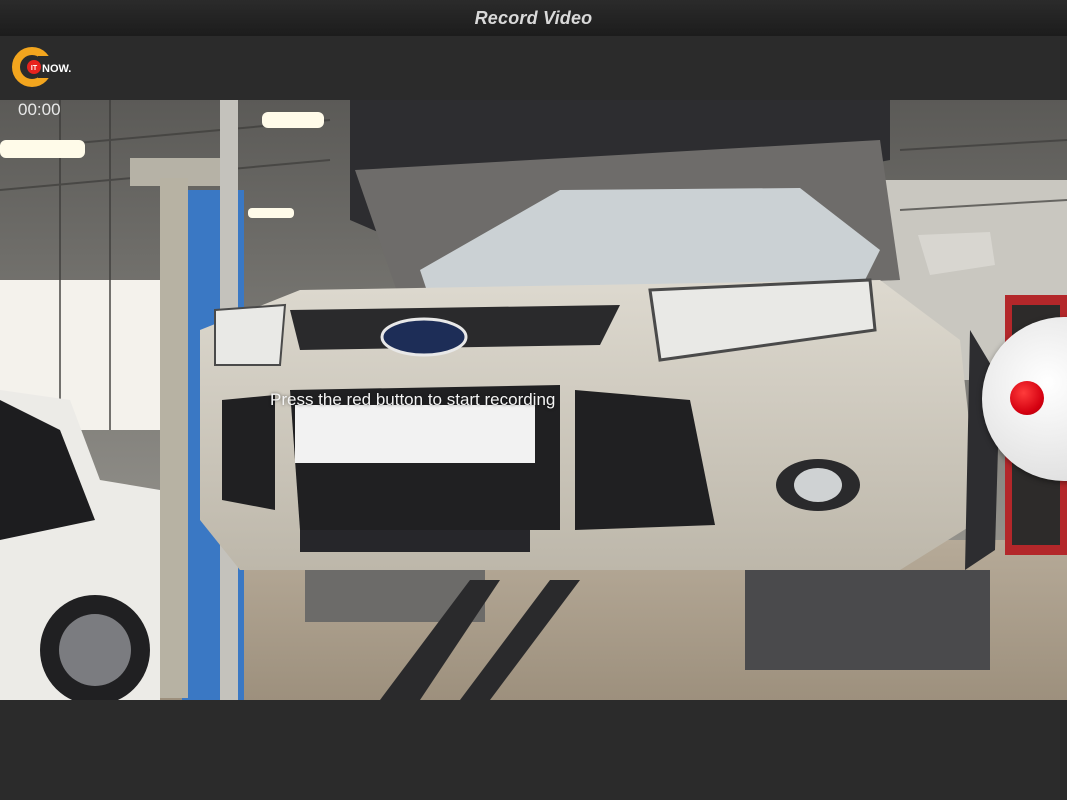 Image resolution: width=1067 pixels, height=800 pixels. What do you see at coordinates (1027, 398) in the screenshot?
I see `record-icon` at bounding box center [1027, 398].